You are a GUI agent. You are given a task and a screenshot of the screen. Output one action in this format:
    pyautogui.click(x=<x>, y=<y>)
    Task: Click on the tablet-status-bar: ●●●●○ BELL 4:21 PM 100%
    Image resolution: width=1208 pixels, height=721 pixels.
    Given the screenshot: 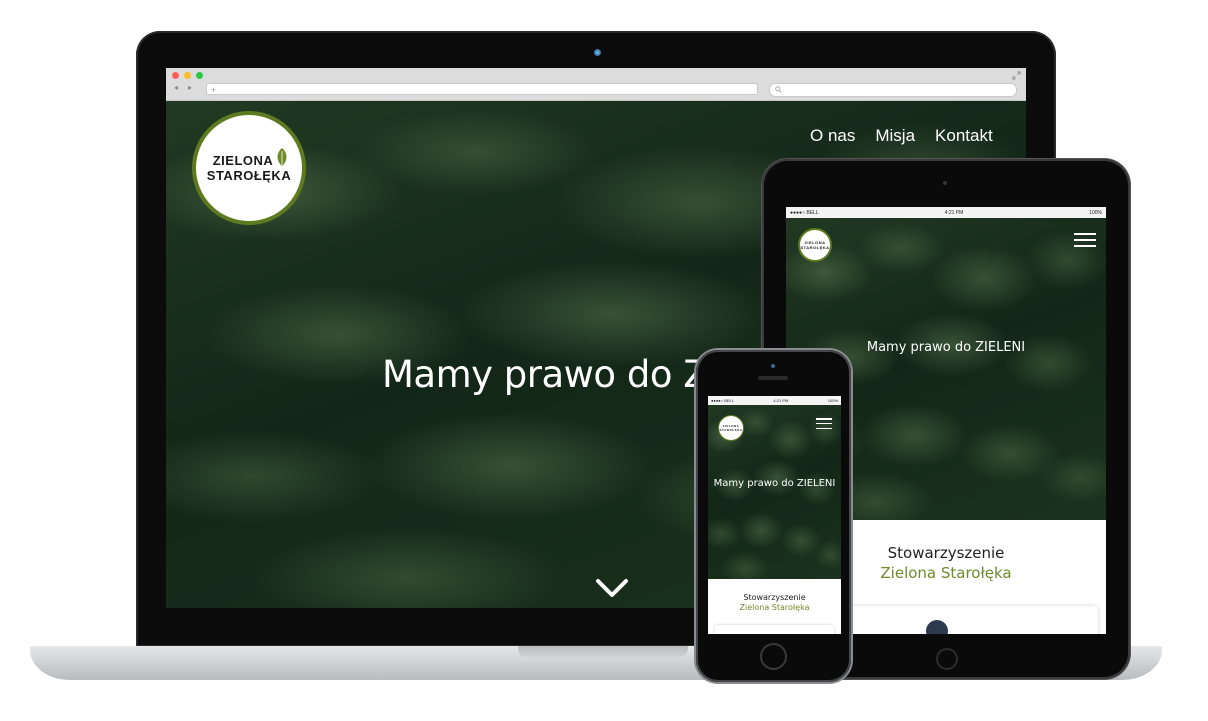 What is the action you would take?
    pyautogui.click(x=946, y=212)
    